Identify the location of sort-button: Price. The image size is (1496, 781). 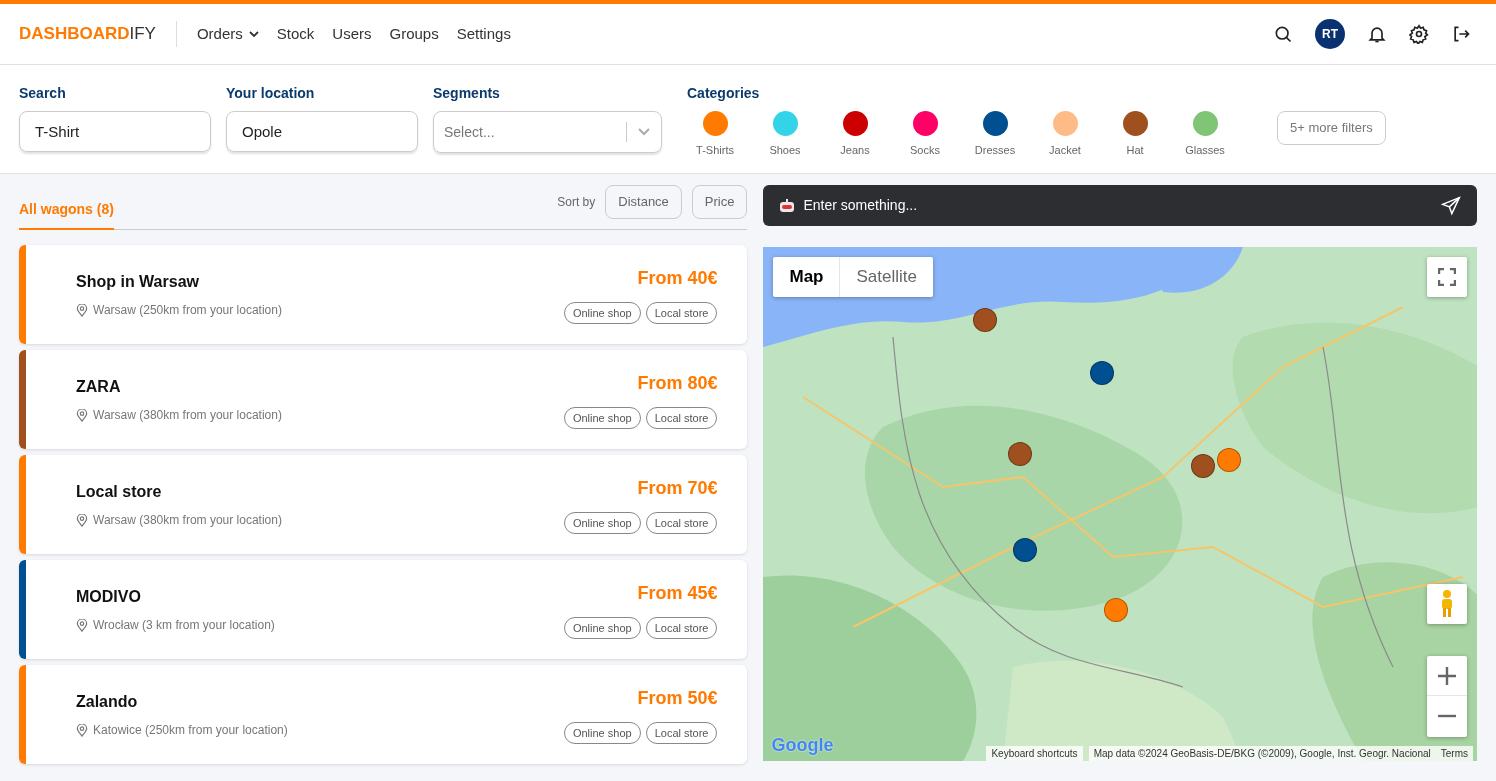
(719, 202).